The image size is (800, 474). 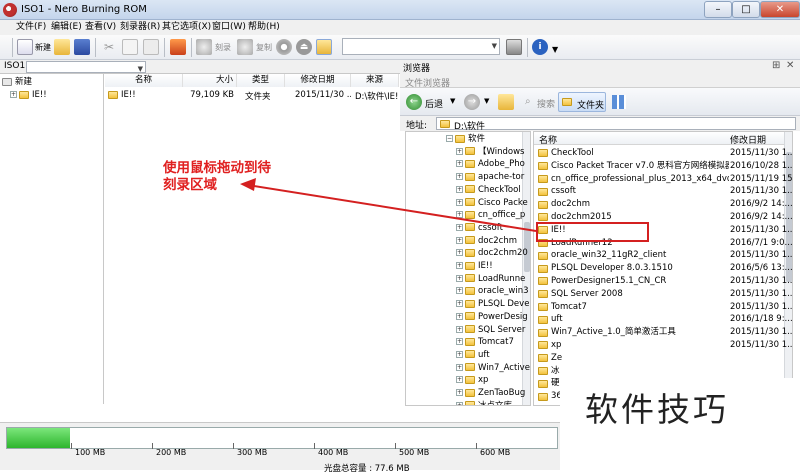 I want to click on tick-200: 200 MB, so click(x=171, y=452).